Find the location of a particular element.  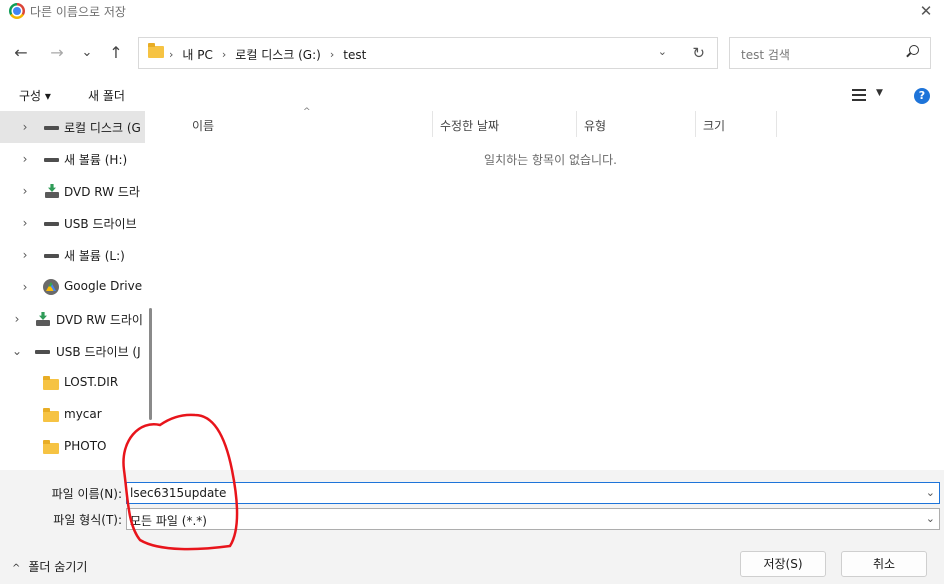

sidebar-item-label: mycar is located at coordinates (83, 414).